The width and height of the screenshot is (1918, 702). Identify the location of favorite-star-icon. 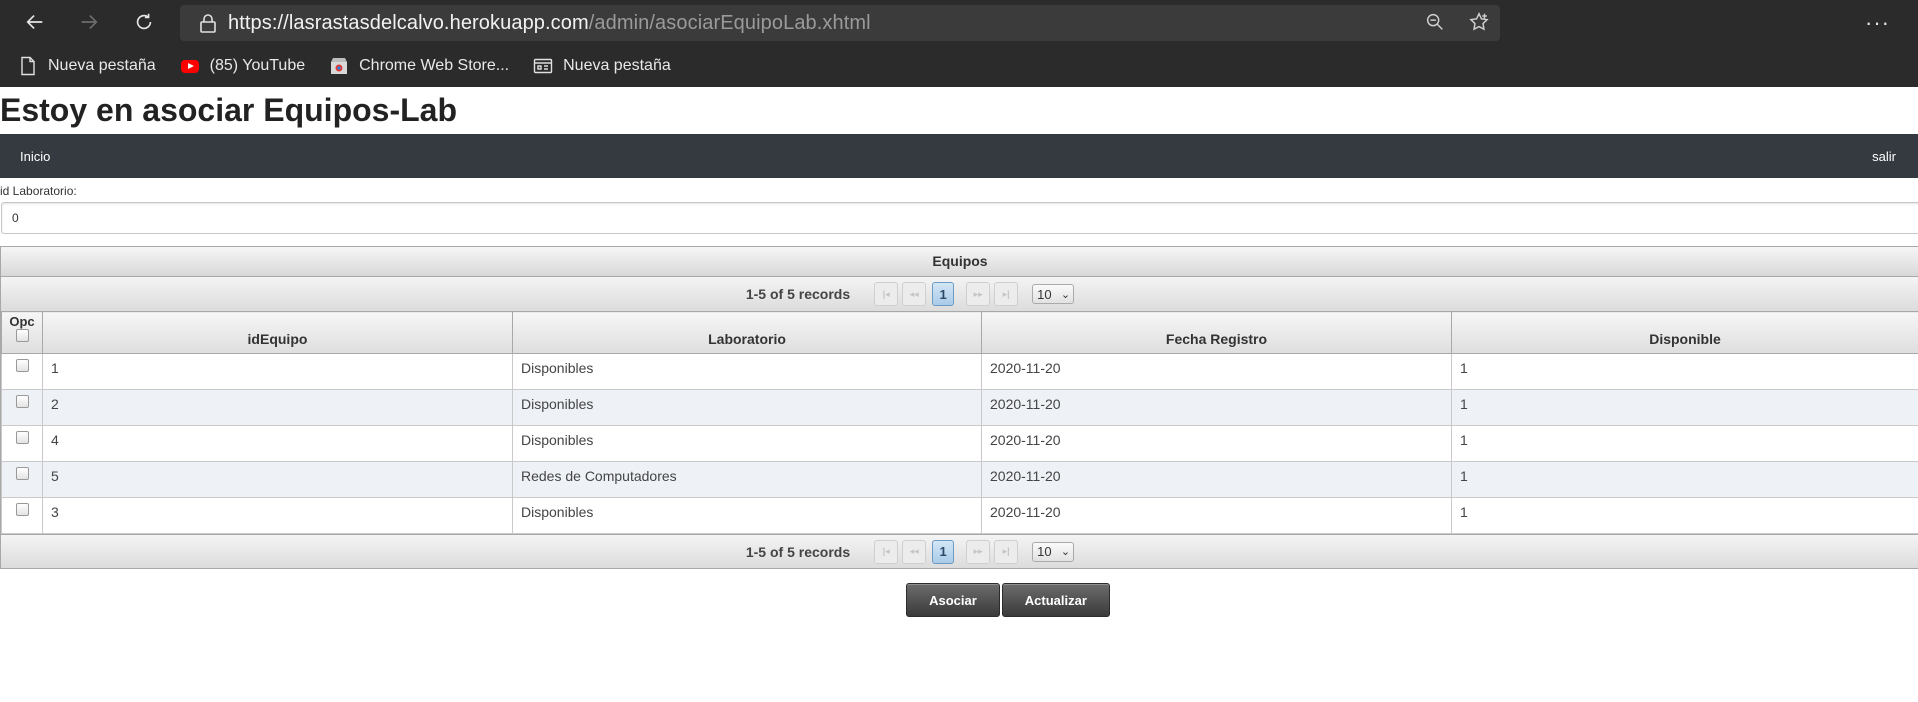
(1479, 24).